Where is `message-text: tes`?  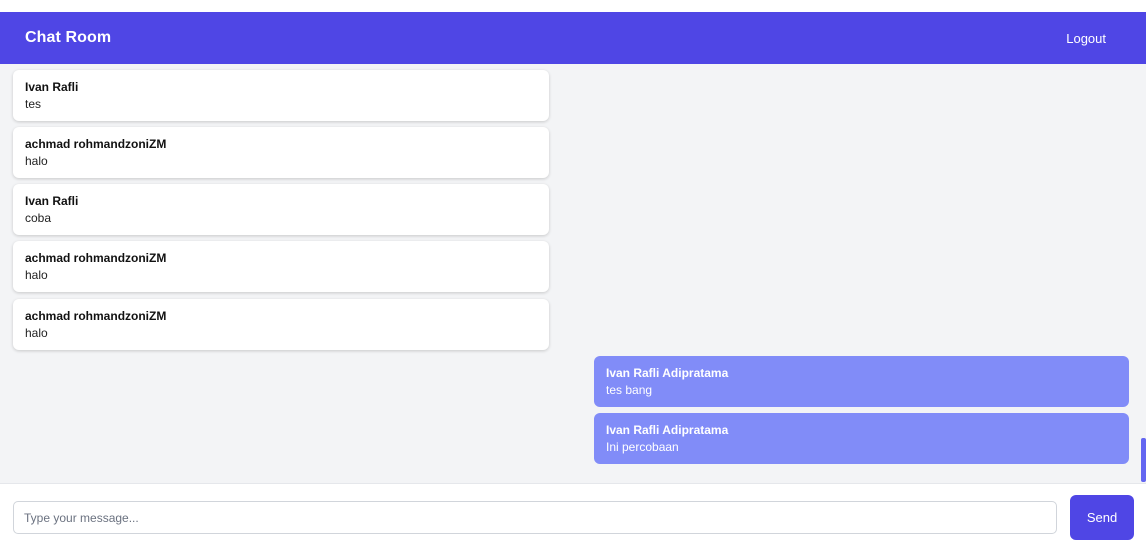 message-text: tes is located at coordinates (33, 104).